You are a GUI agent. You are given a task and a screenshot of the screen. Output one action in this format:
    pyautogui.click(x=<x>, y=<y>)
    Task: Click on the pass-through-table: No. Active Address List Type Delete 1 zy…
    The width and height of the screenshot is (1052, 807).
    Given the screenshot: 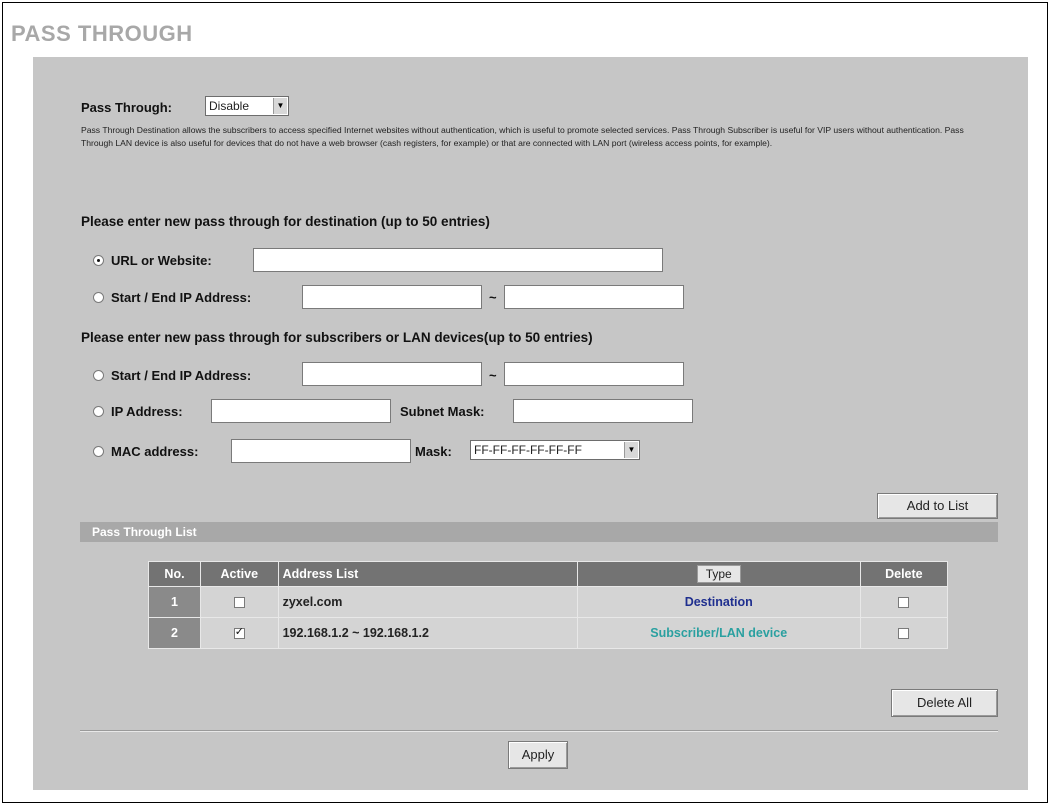 What is the action you would take?
    pyautogui.click(x=548, y=605)
    